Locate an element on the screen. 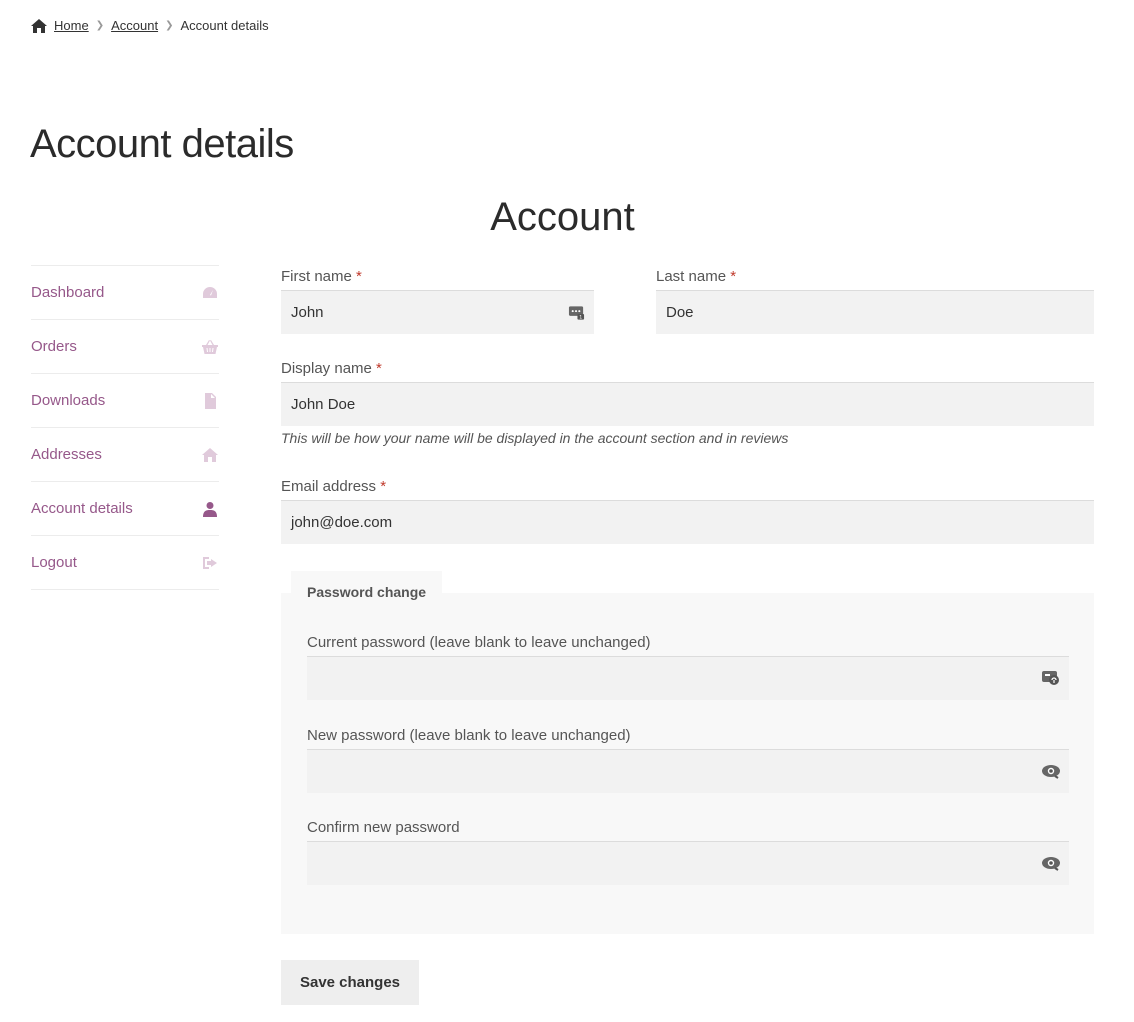 The width and height of the screenshot is (1134, 1022). email-label: Email address * is located at coordinates (334, 486).